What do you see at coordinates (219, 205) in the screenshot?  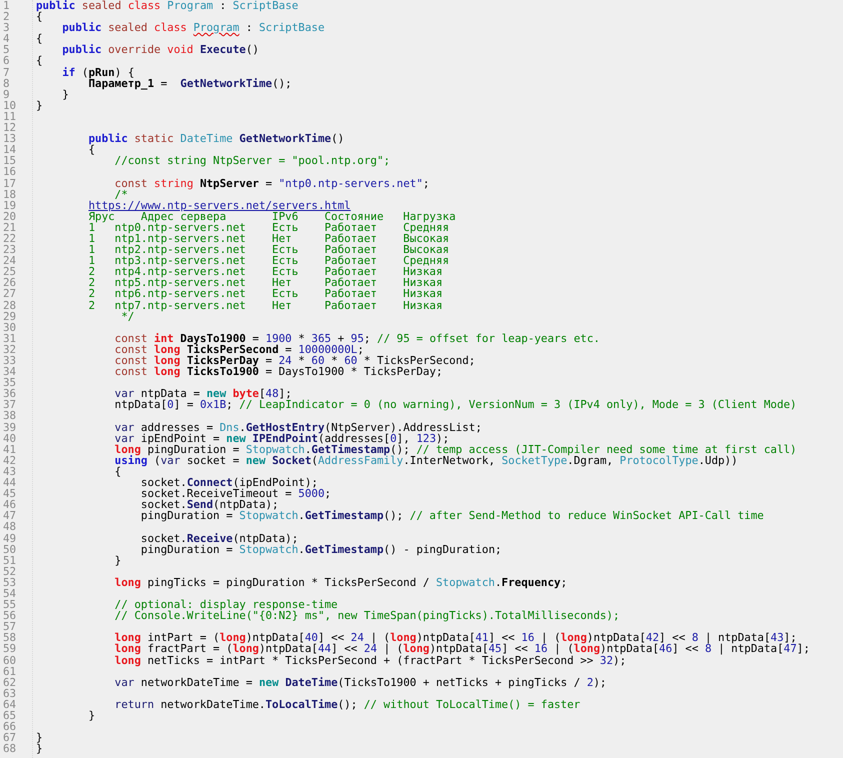 I see `code-line: https://www.ntp-servers.net/servers.html` at bounding box center [219, 205].